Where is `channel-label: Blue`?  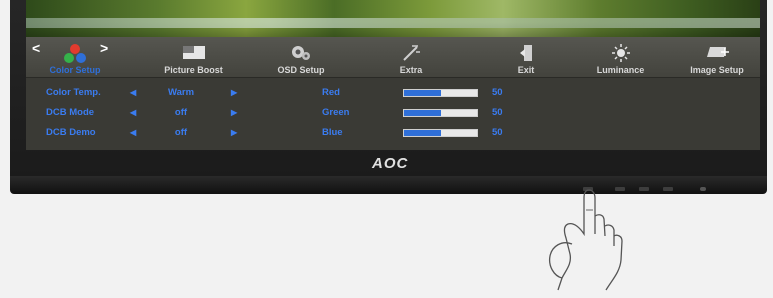 channel-label: Blue is located at coordinates (332, 132).